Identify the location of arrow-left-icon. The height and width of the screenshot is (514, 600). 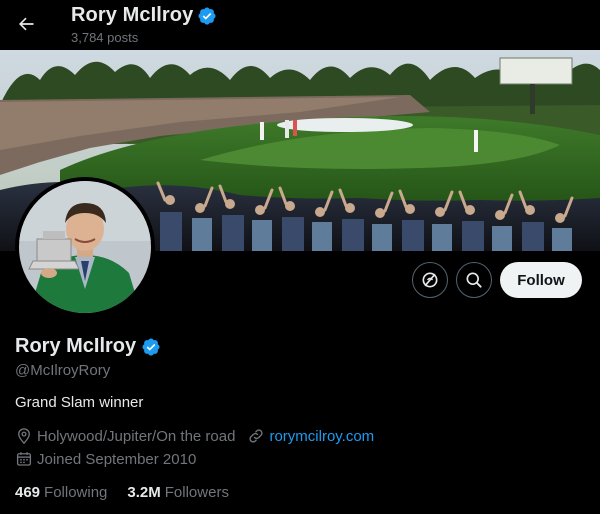
(26, 24).